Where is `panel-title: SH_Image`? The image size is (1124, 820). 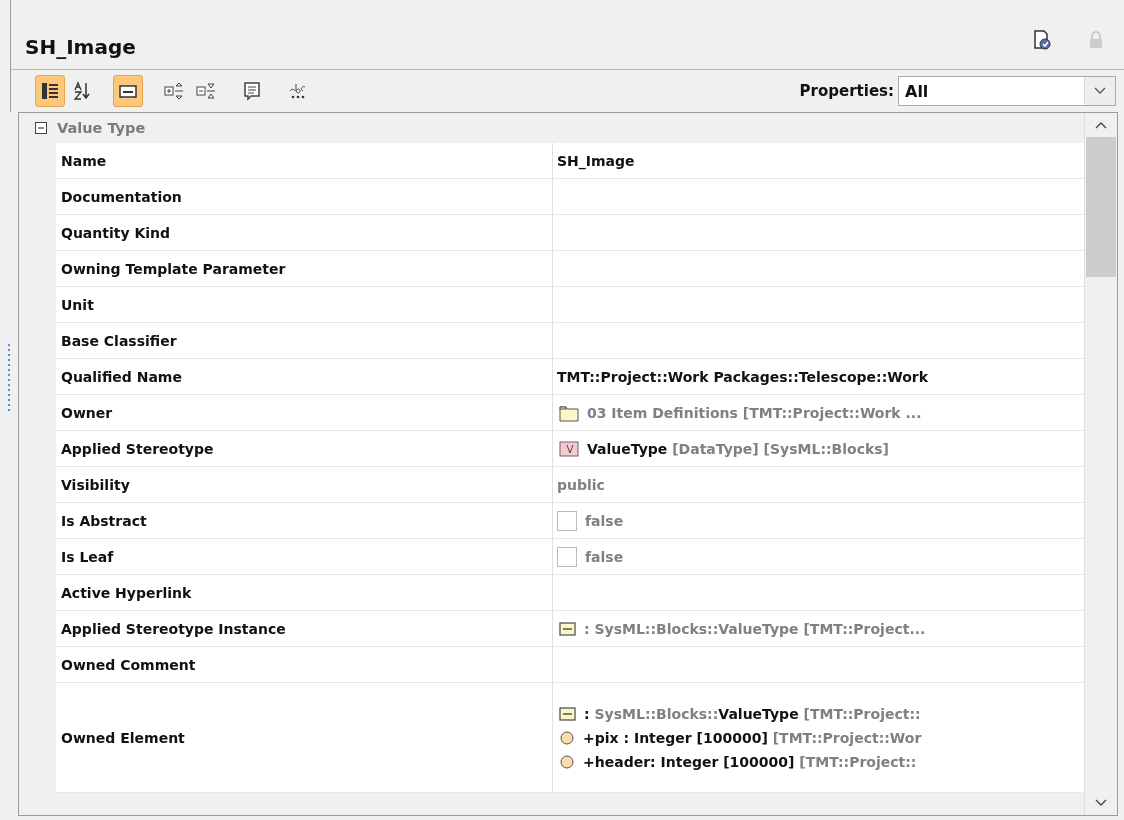 panel-title: SH_Image is located at coordinates (81, 48).